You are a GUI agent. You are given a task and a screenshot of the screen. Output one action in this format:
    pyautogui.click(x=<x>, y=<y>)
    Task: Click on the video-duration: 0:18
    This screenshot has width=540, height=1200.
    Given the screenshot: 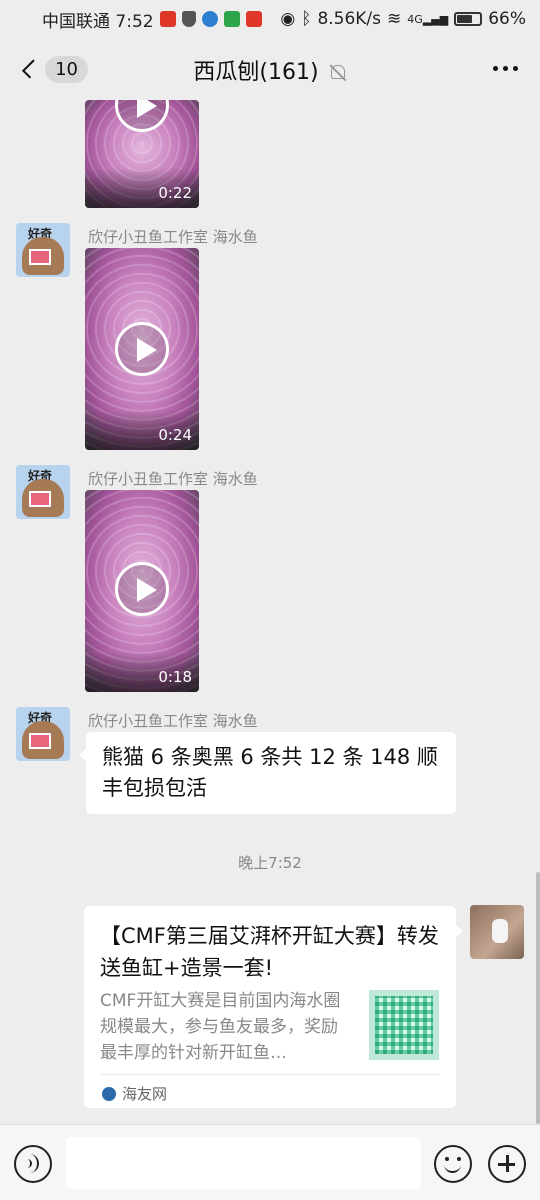 What is the action you would take?
    pyautogui.click(x=175, y=677)
    